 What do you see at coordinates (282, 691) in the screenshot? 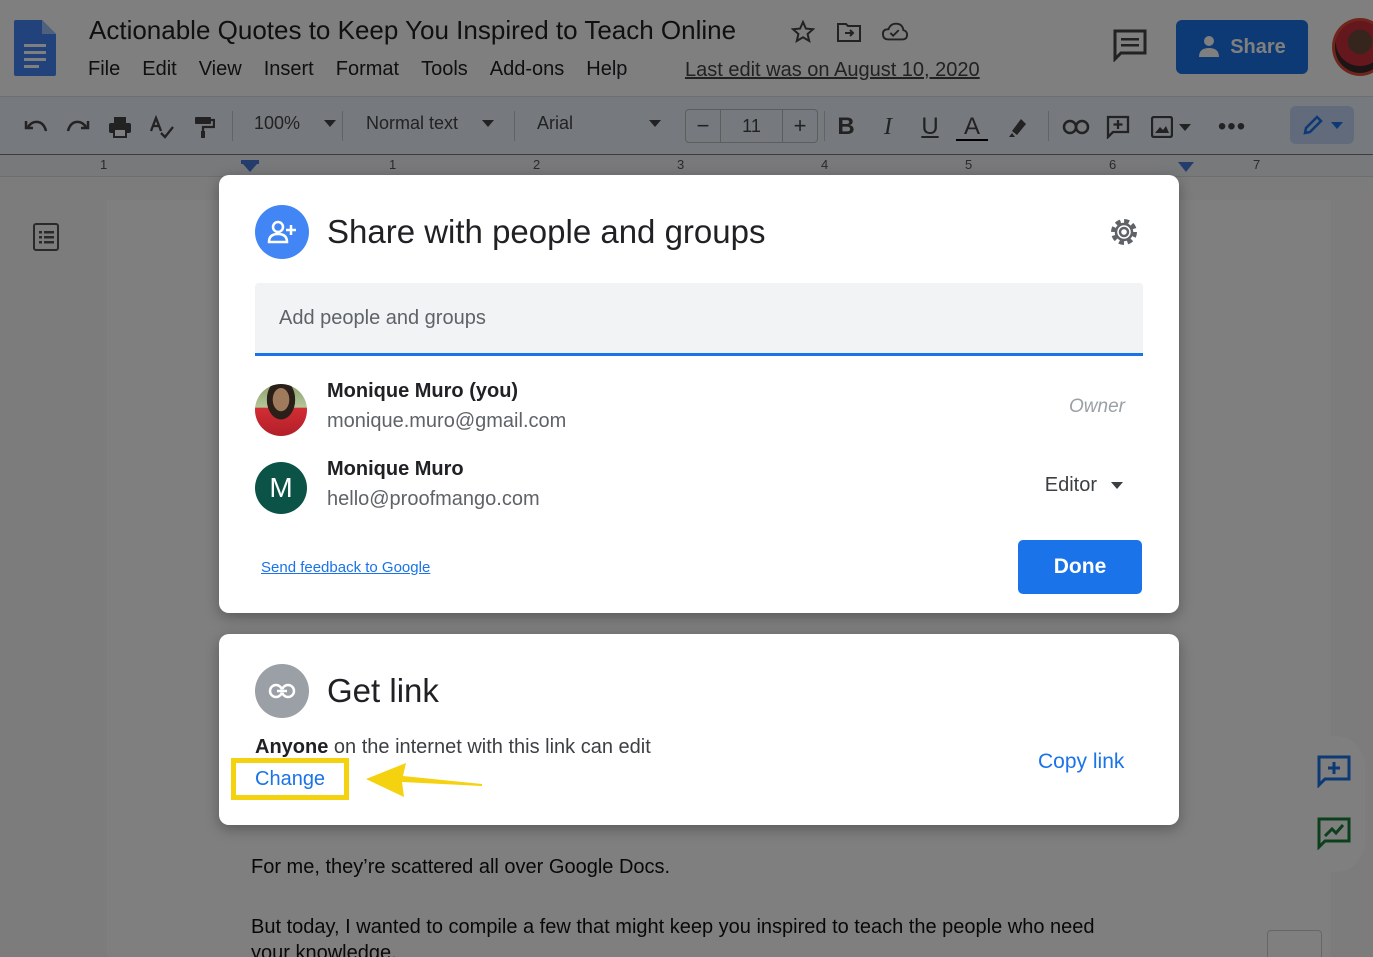
I see `link-icon` at bounding box center [282, 691].